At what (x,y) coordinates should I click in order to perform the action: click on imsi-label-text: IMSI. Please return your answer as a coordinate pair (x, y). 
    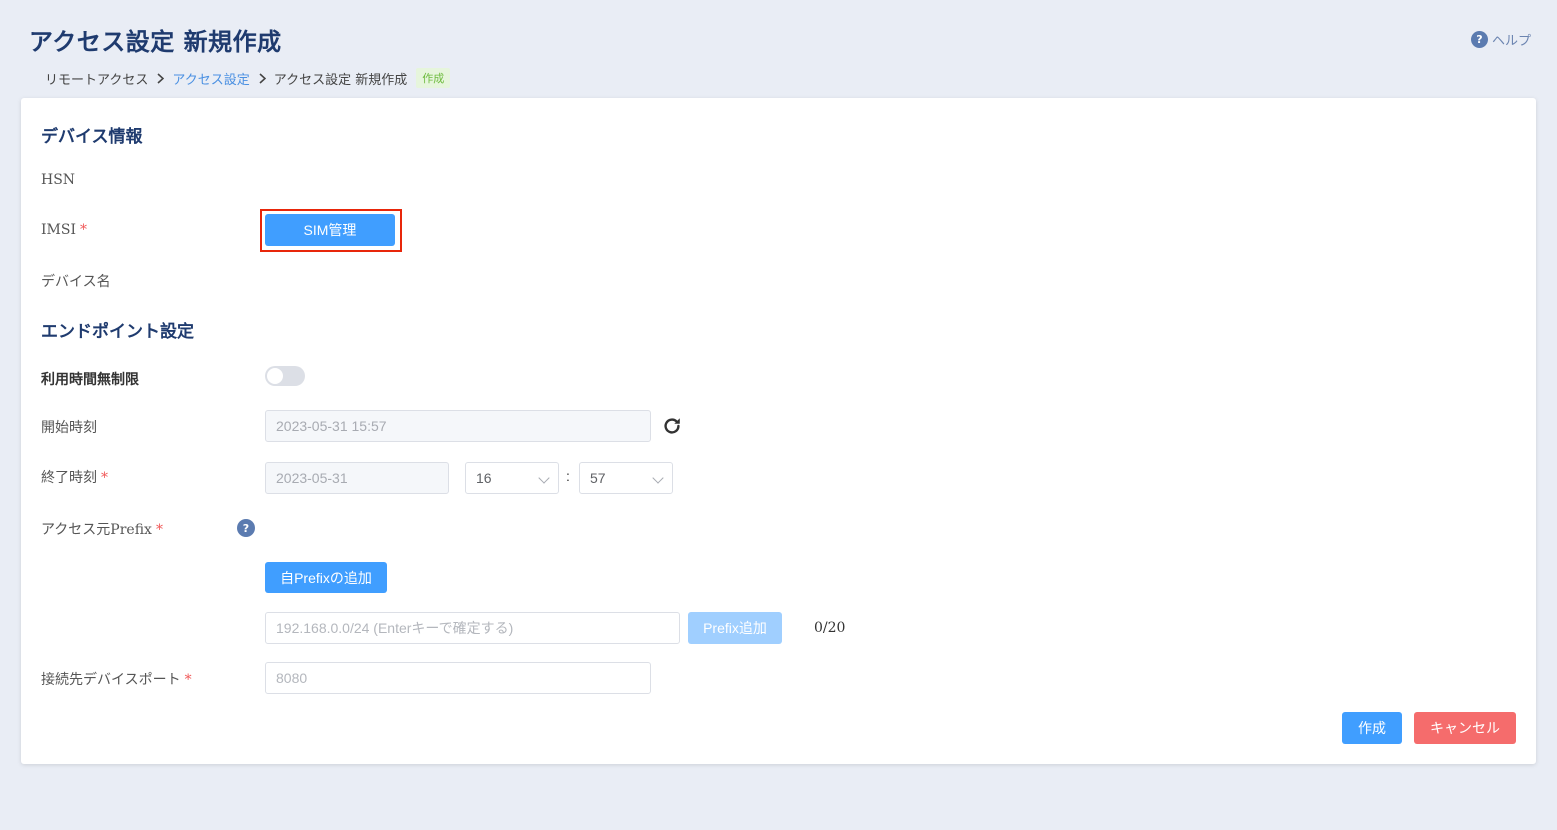
    Looking at the image, I should click on (58, 230).